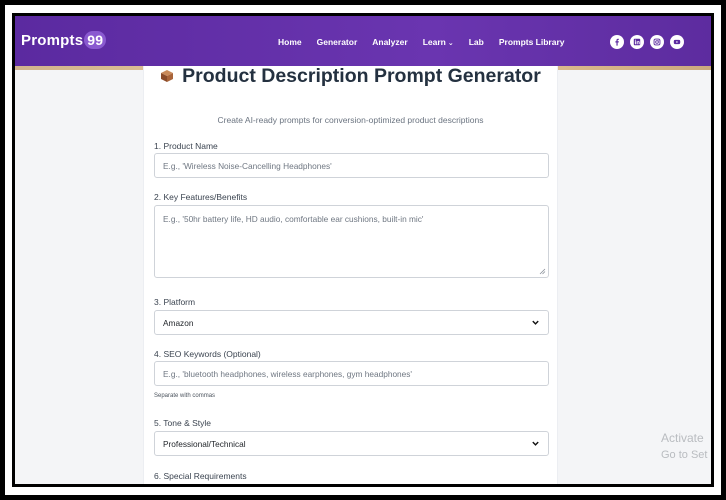  I want to click on package-icon, so click(167, 76).